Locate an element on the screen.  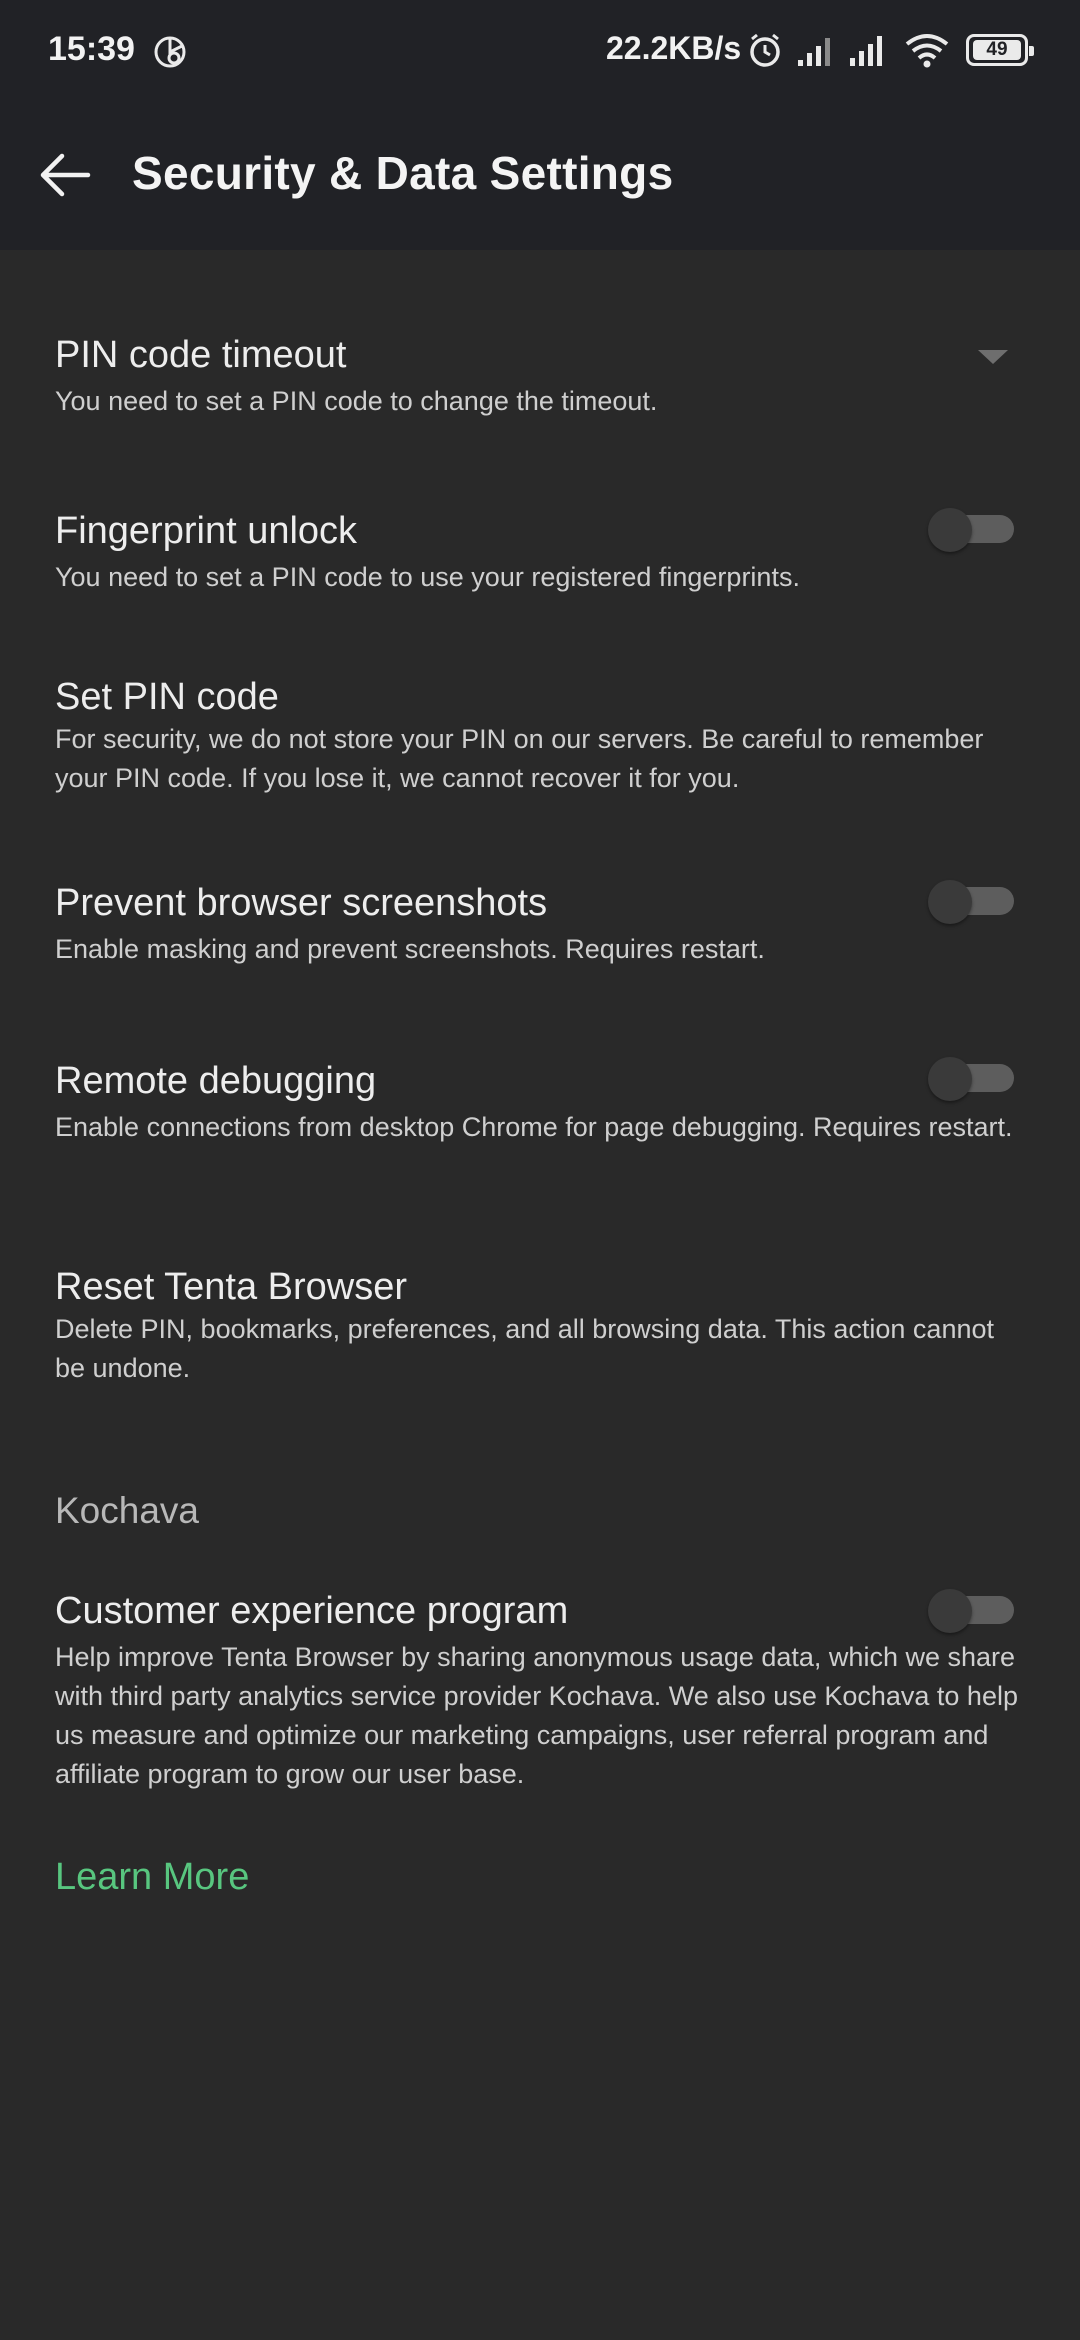
setting-title: PIN code timeout is located at coordinates (201, 355).